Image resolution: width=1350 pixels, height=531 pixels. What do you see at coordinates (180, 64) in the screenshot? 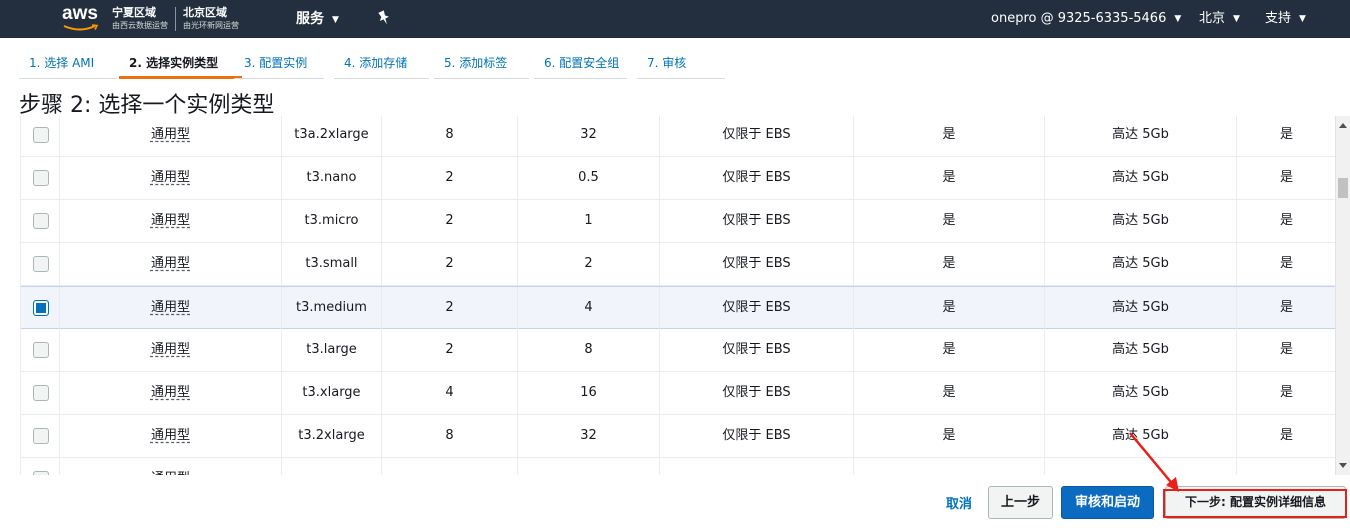
I see `step-choose-instance-type: 2. 选择实例类型` at bounding box center [180, 64].